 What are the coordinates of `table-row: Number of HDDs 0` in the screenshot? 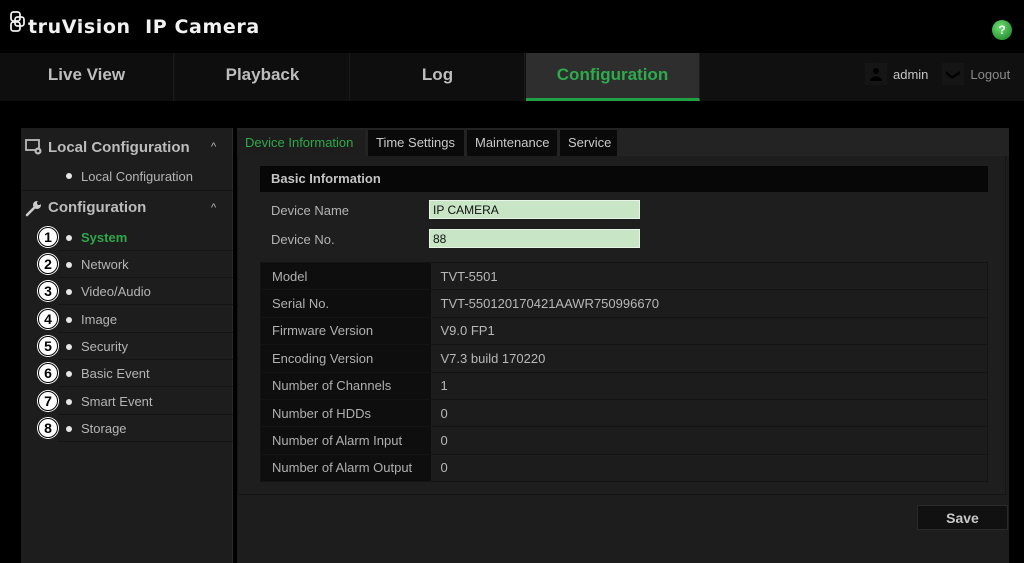 It's located at (624, 413).